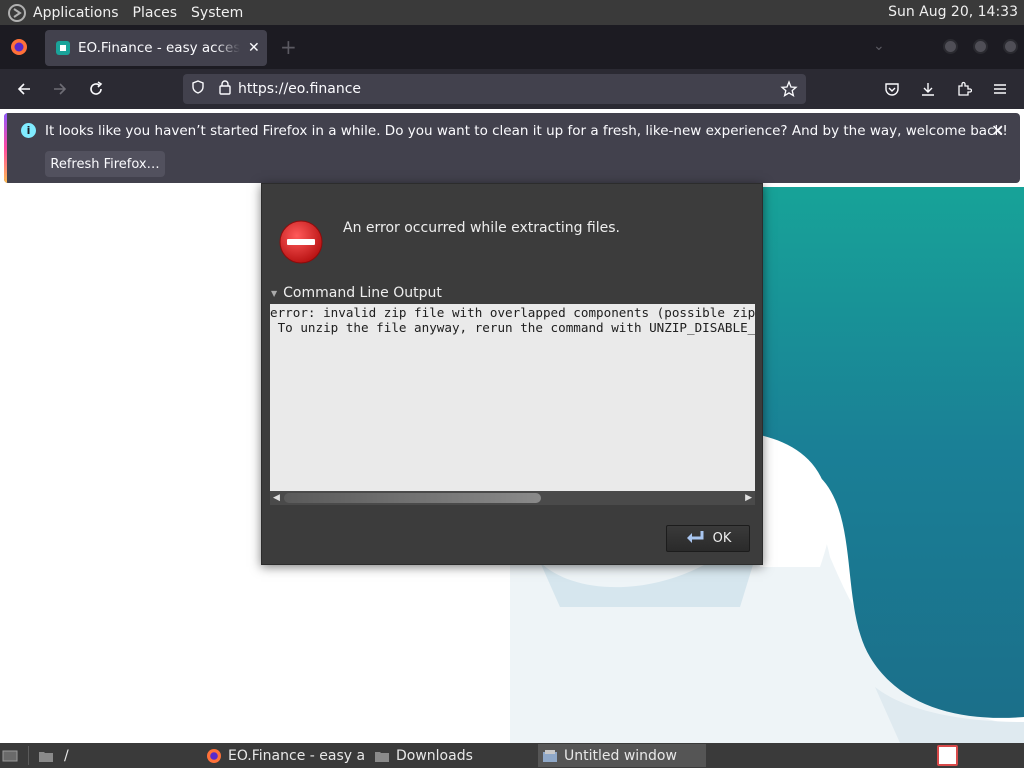 This screenshot has width=1024, height=768. I want to click on bookmark-star-icon, so click(789, 91).